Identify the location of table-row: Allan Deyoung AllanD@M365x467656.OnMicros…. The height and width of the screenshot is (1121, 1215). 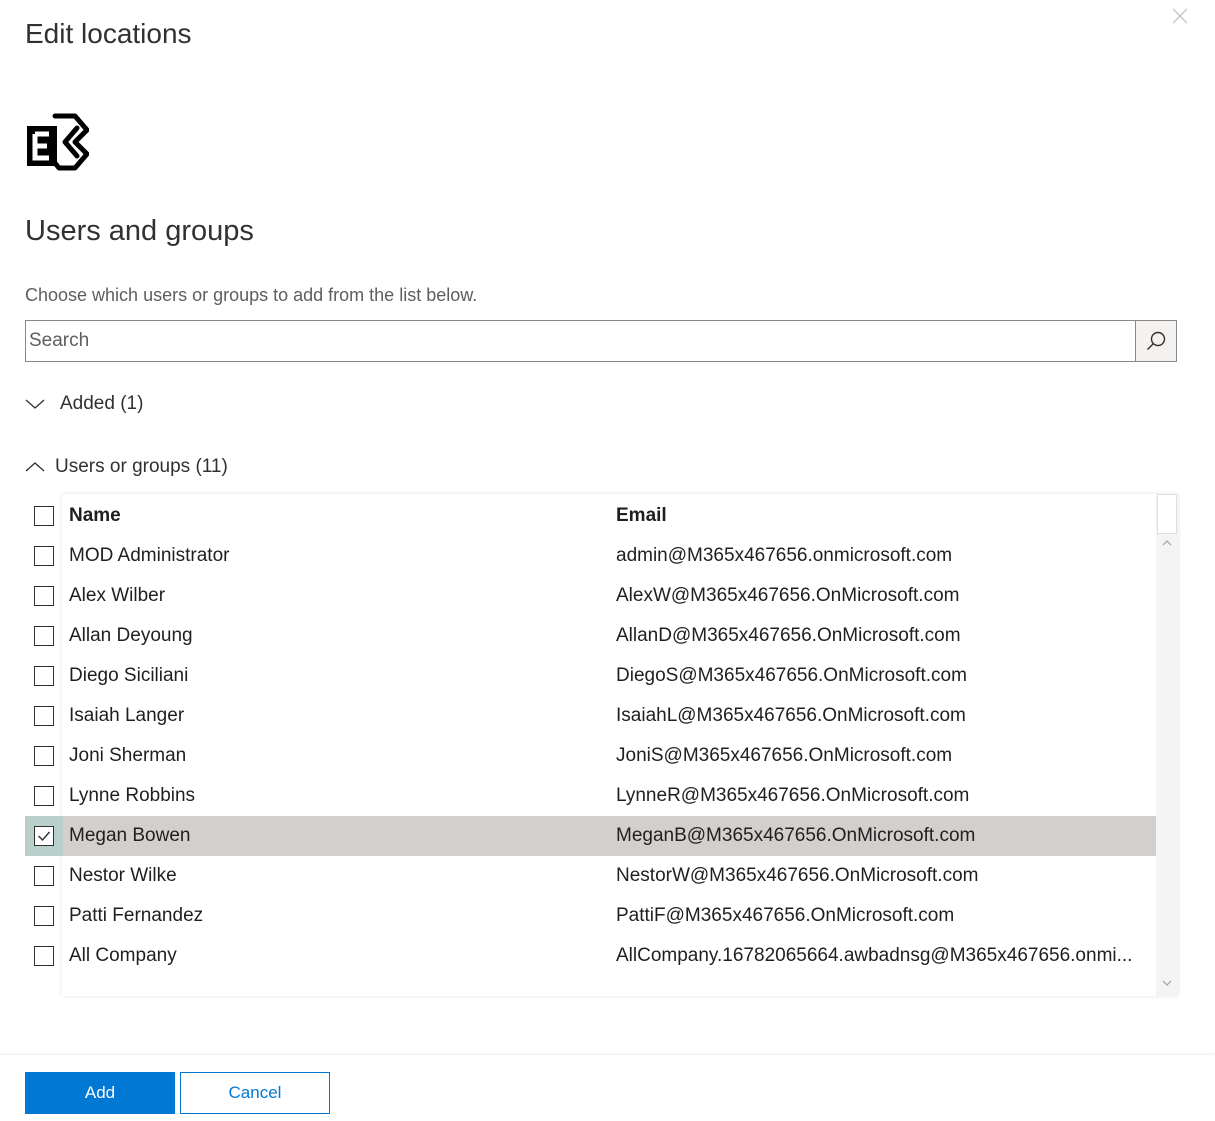
(590, 636).